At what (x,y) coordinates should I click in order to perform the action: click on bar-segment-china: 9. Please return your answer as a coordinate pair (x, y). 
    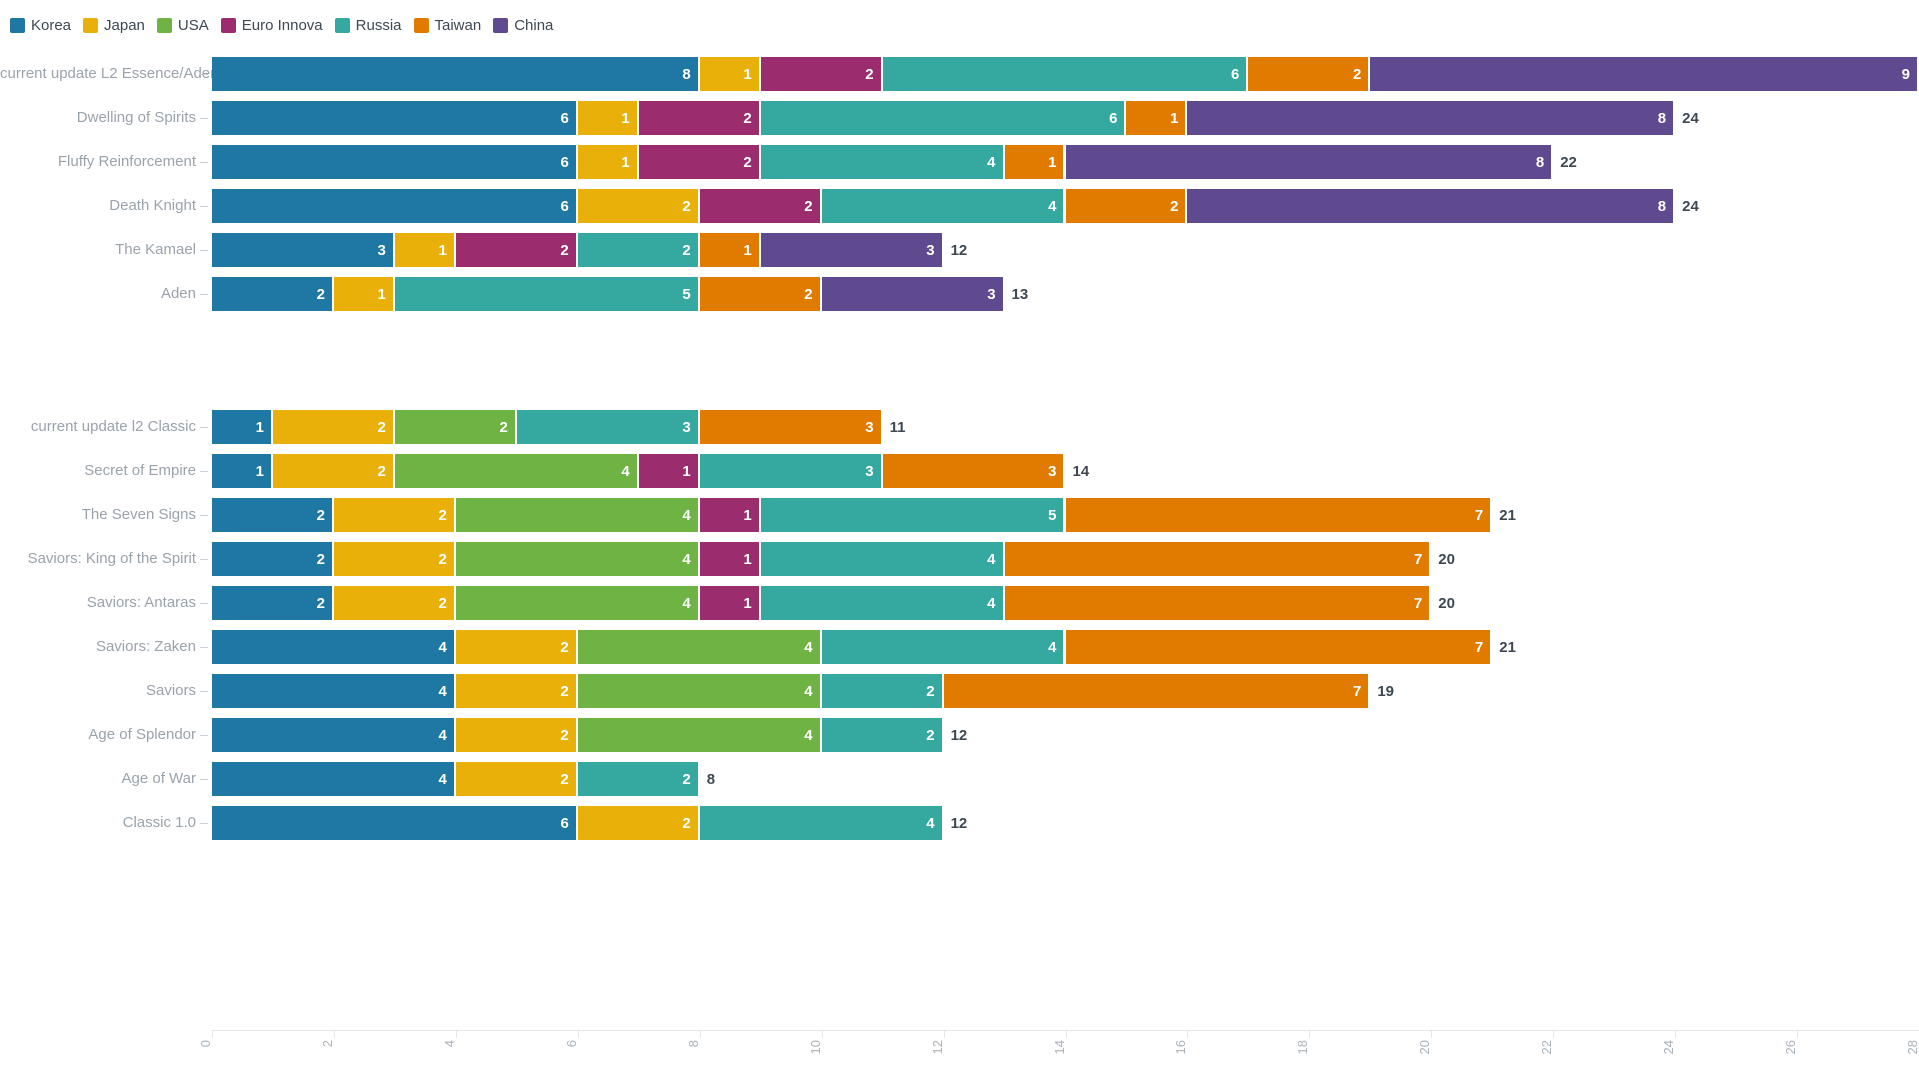
    Looking at the image, I should click on (1643, 74).